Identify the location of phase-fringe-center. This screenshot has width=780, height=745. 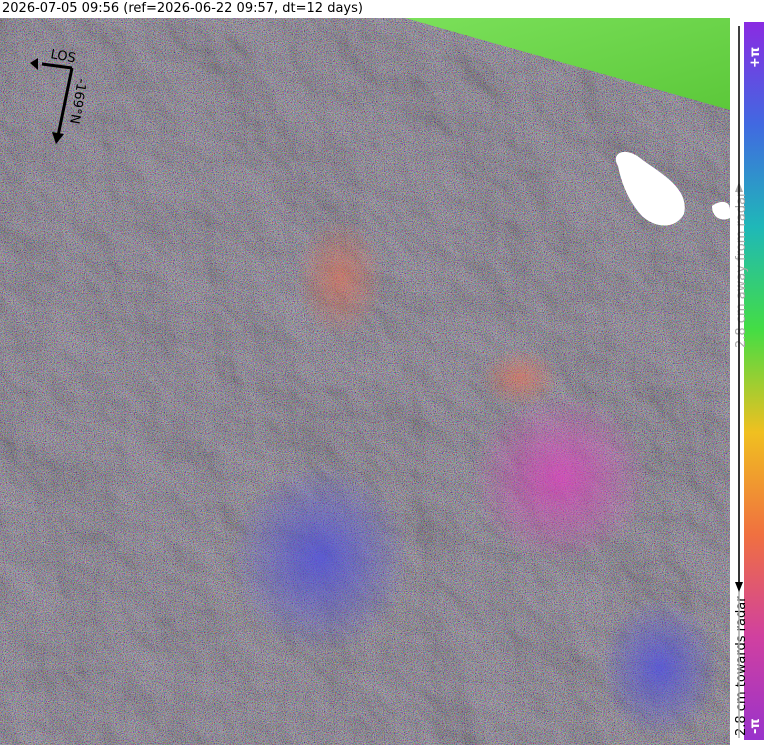
(340, 278).